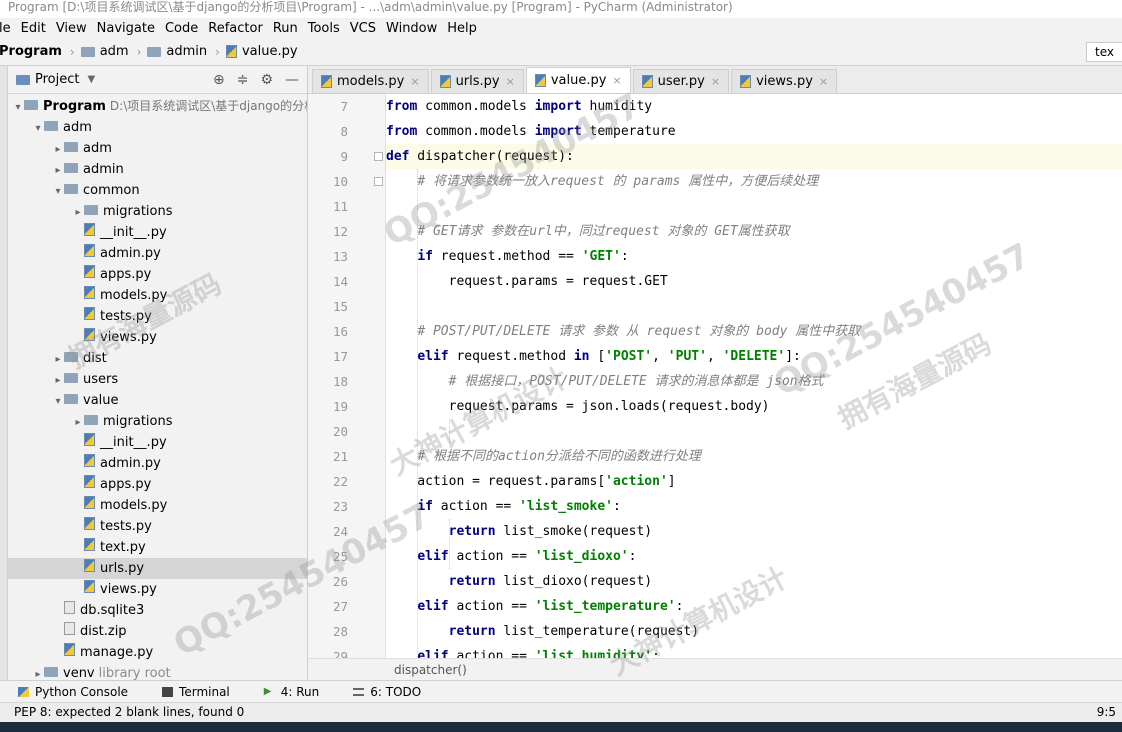  Describe the element at coordinates (411, 28) in the screenshot. I see `menu-item-9: Window` at that location.